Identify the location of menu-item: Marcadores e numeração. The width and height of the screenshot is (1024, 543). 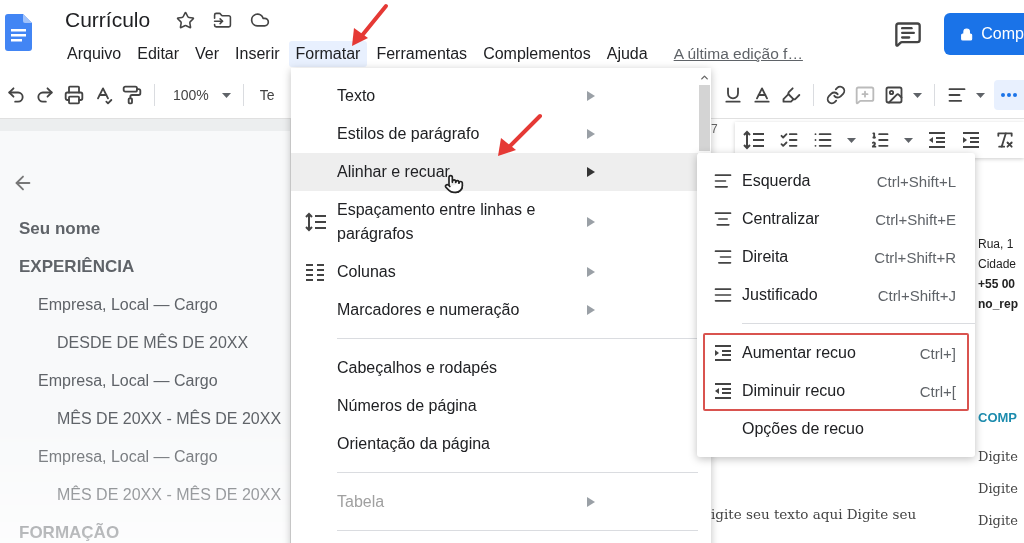
(494, 310).